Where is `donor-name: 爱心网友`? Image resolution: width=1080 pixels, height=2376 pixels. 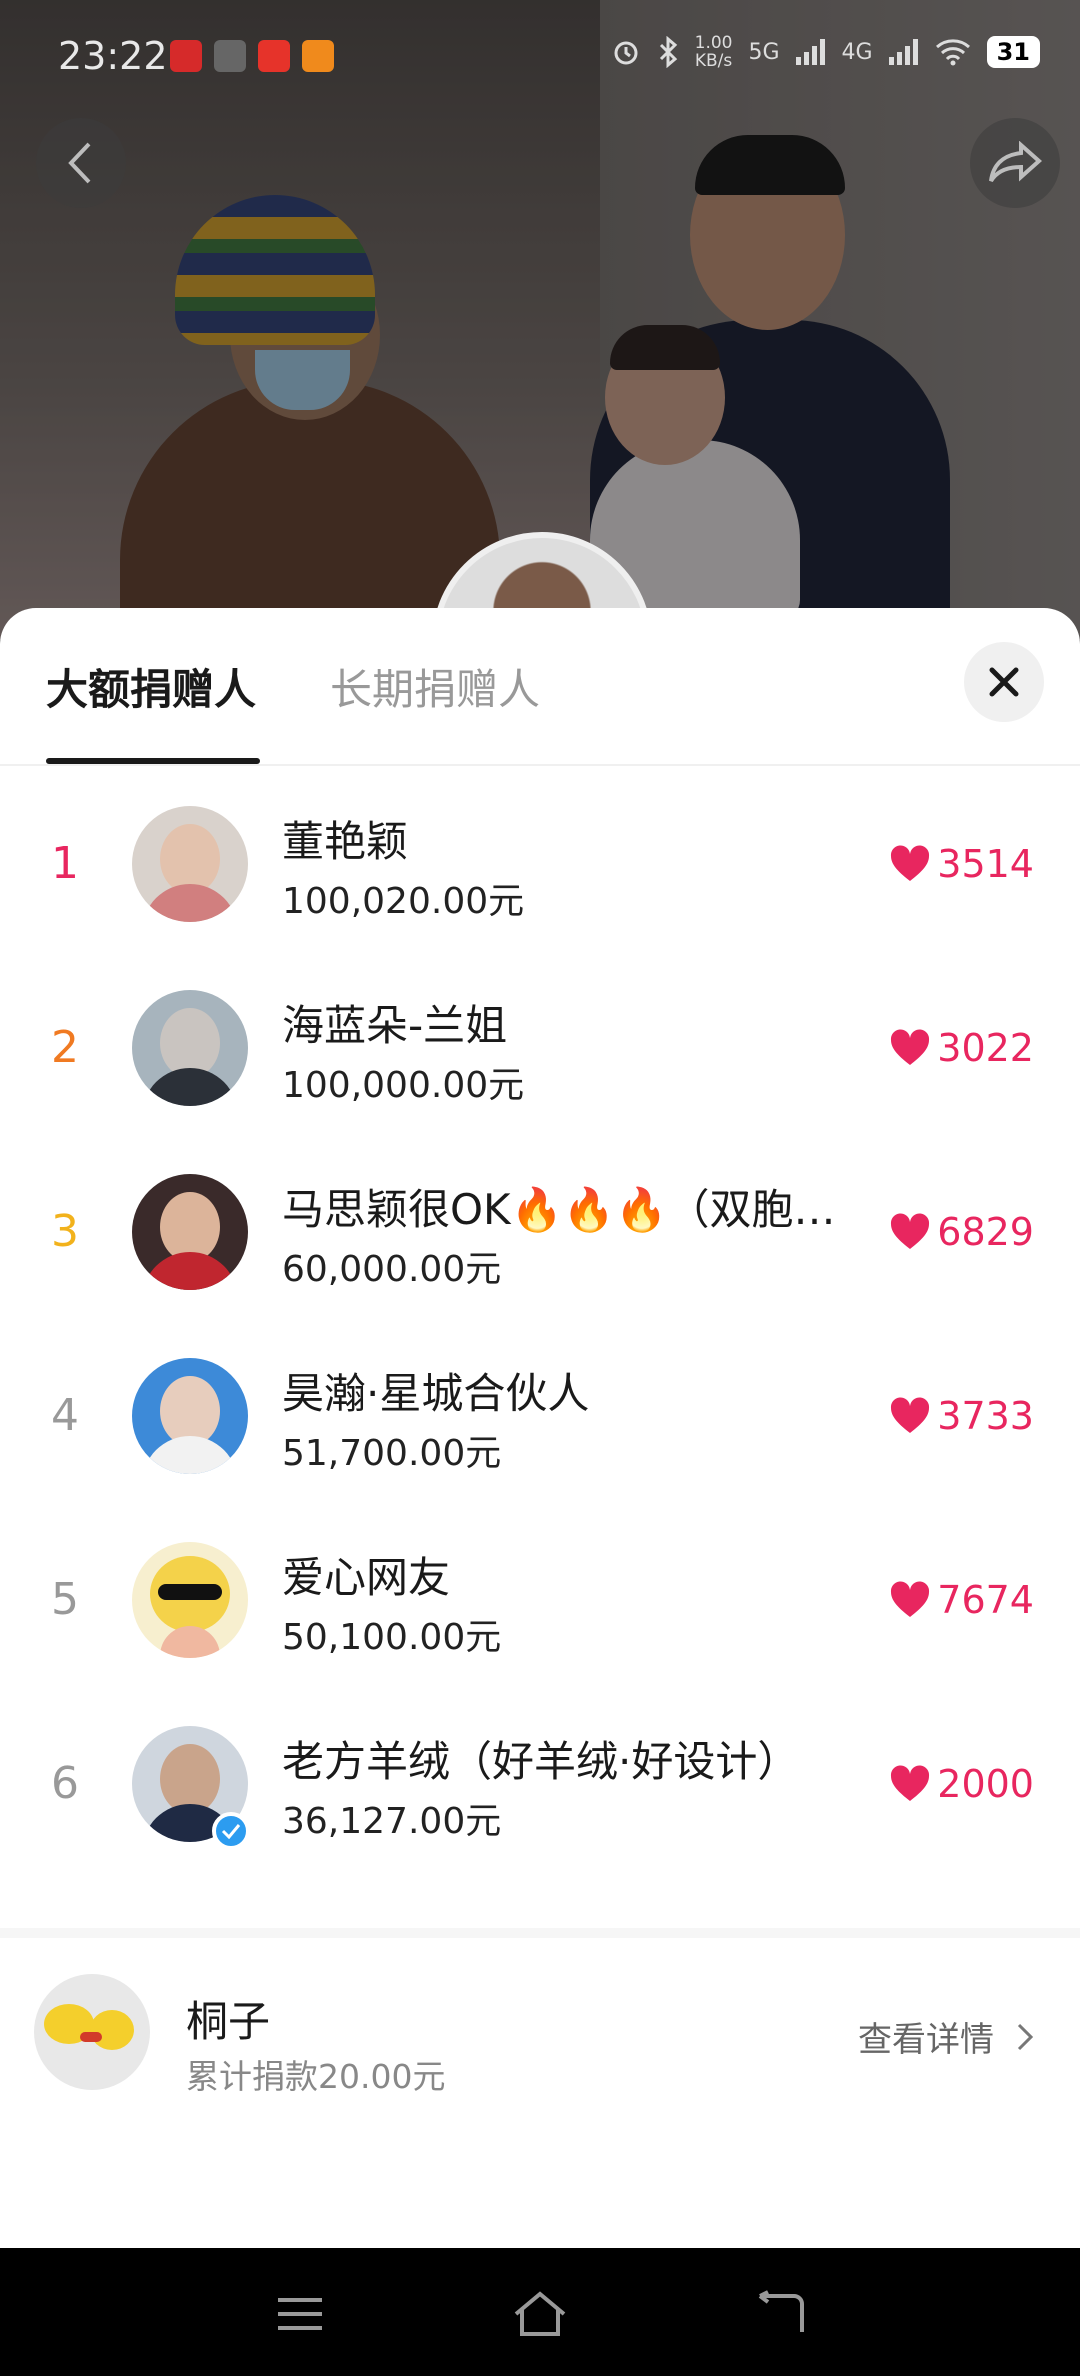
donor-name: 爱心网友 is located at coordinates (366, 1577).